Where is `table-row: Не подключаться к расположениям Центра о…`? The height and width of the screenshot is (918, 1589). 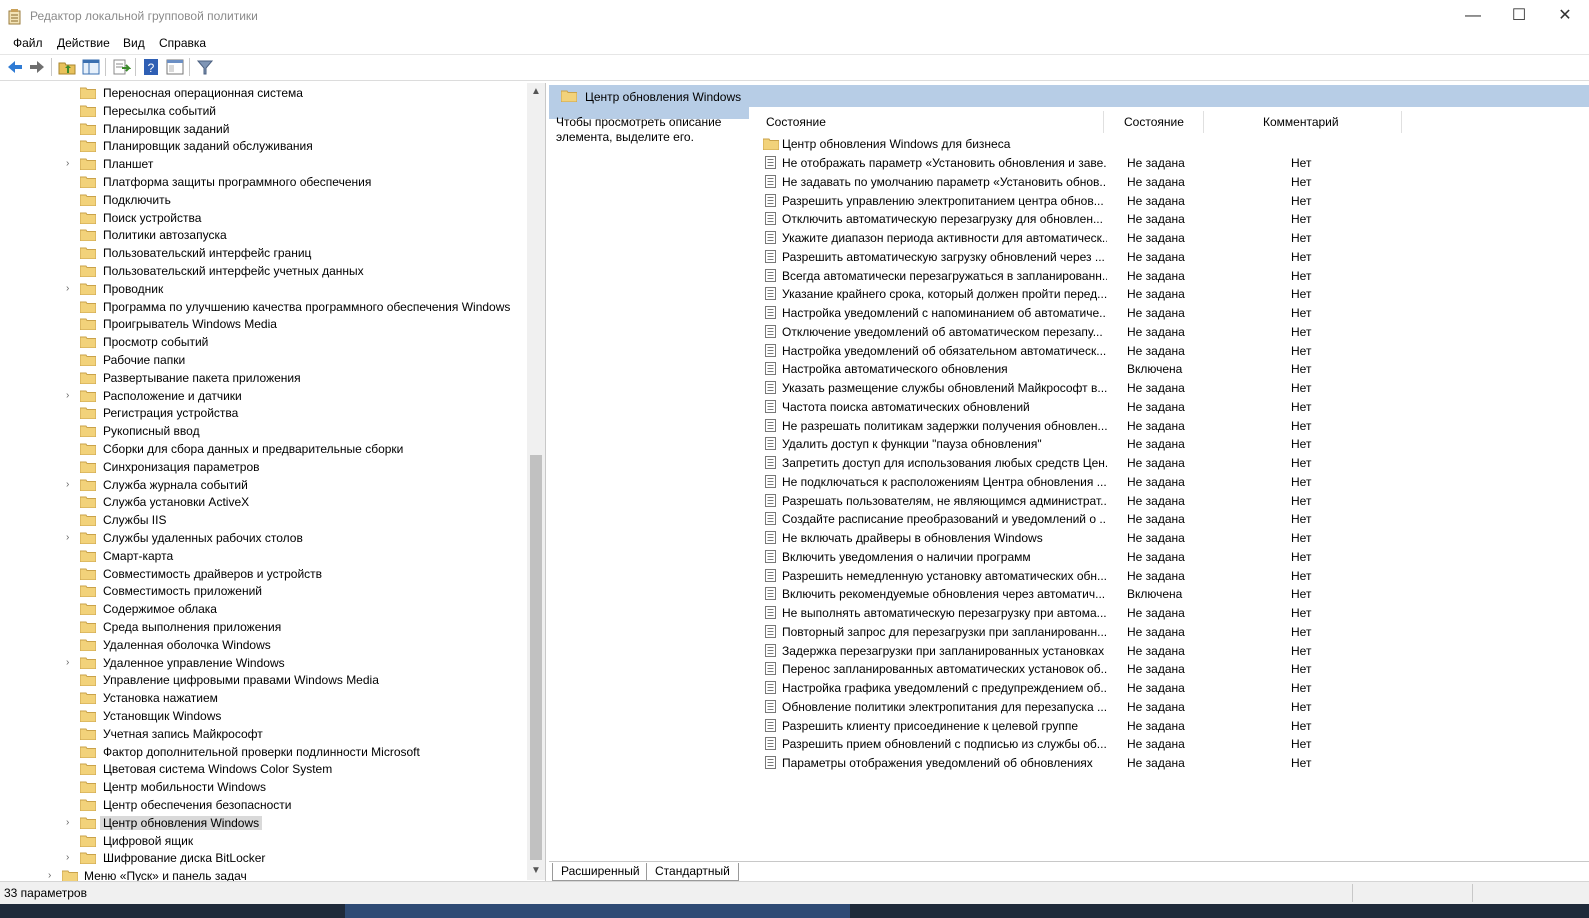
table-row: Не подключаться к расположениям Центра о… is located at coordinates (1172, 481).